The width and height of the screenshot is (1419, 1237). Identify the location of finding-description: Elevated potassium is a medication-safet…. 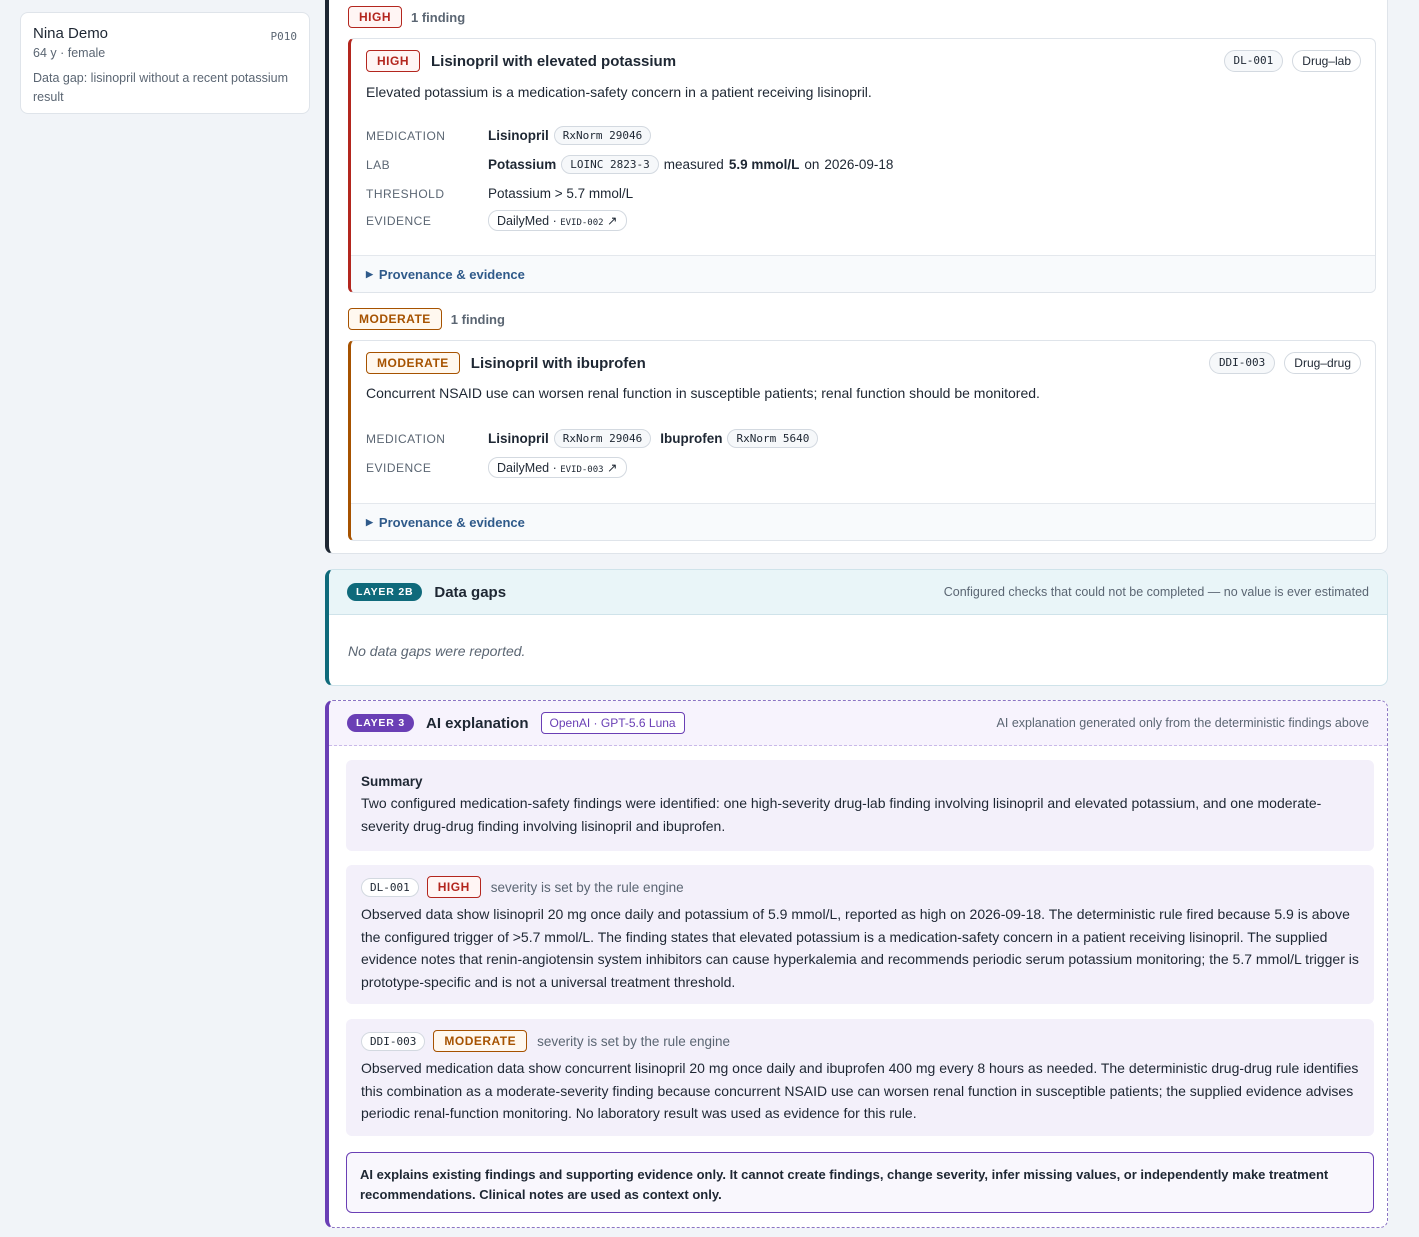
(619, 92).